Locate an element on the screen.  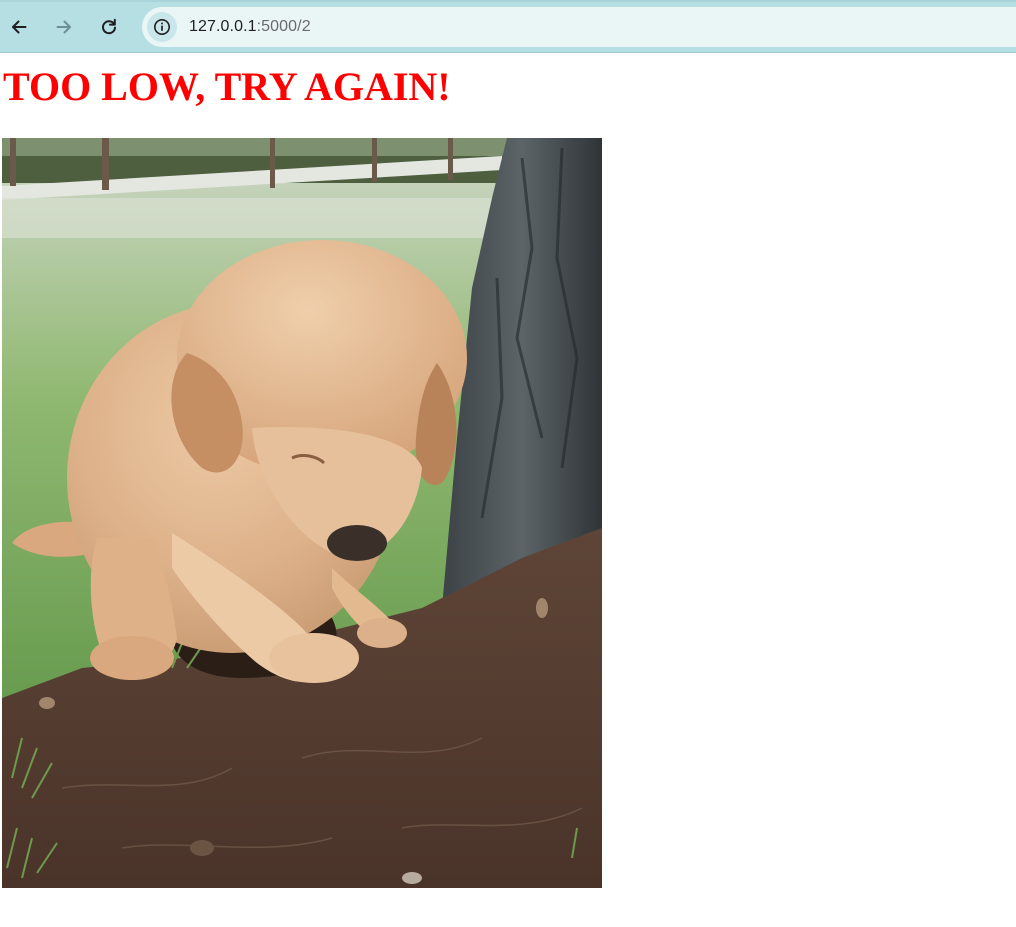
url-text: 127.0.0.1:5000/2 is located at coordinates (250, 27).